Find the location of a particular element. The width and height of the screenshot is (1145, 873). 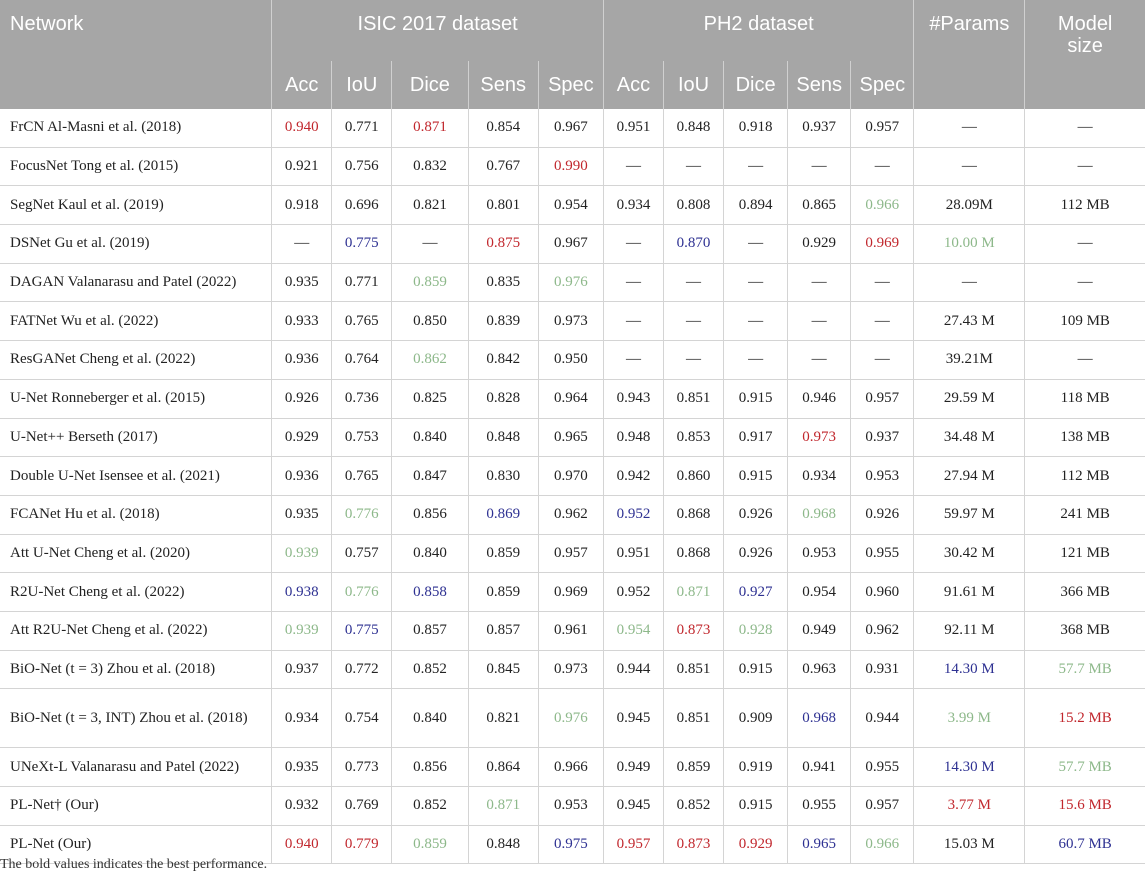

value-cell: 0.773 is located at coordinates (361, 767).